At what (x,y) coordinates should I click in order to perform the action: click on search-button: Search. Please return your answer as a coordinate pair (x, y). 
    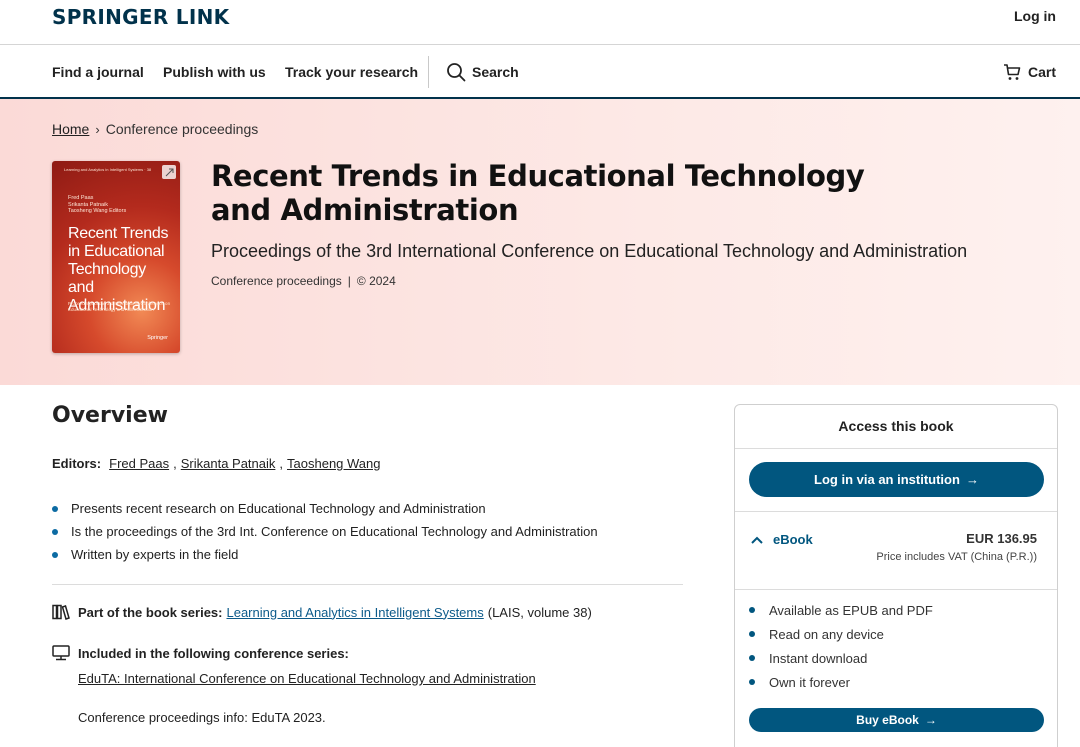
    Looking at the image, I should click on (482, 72).